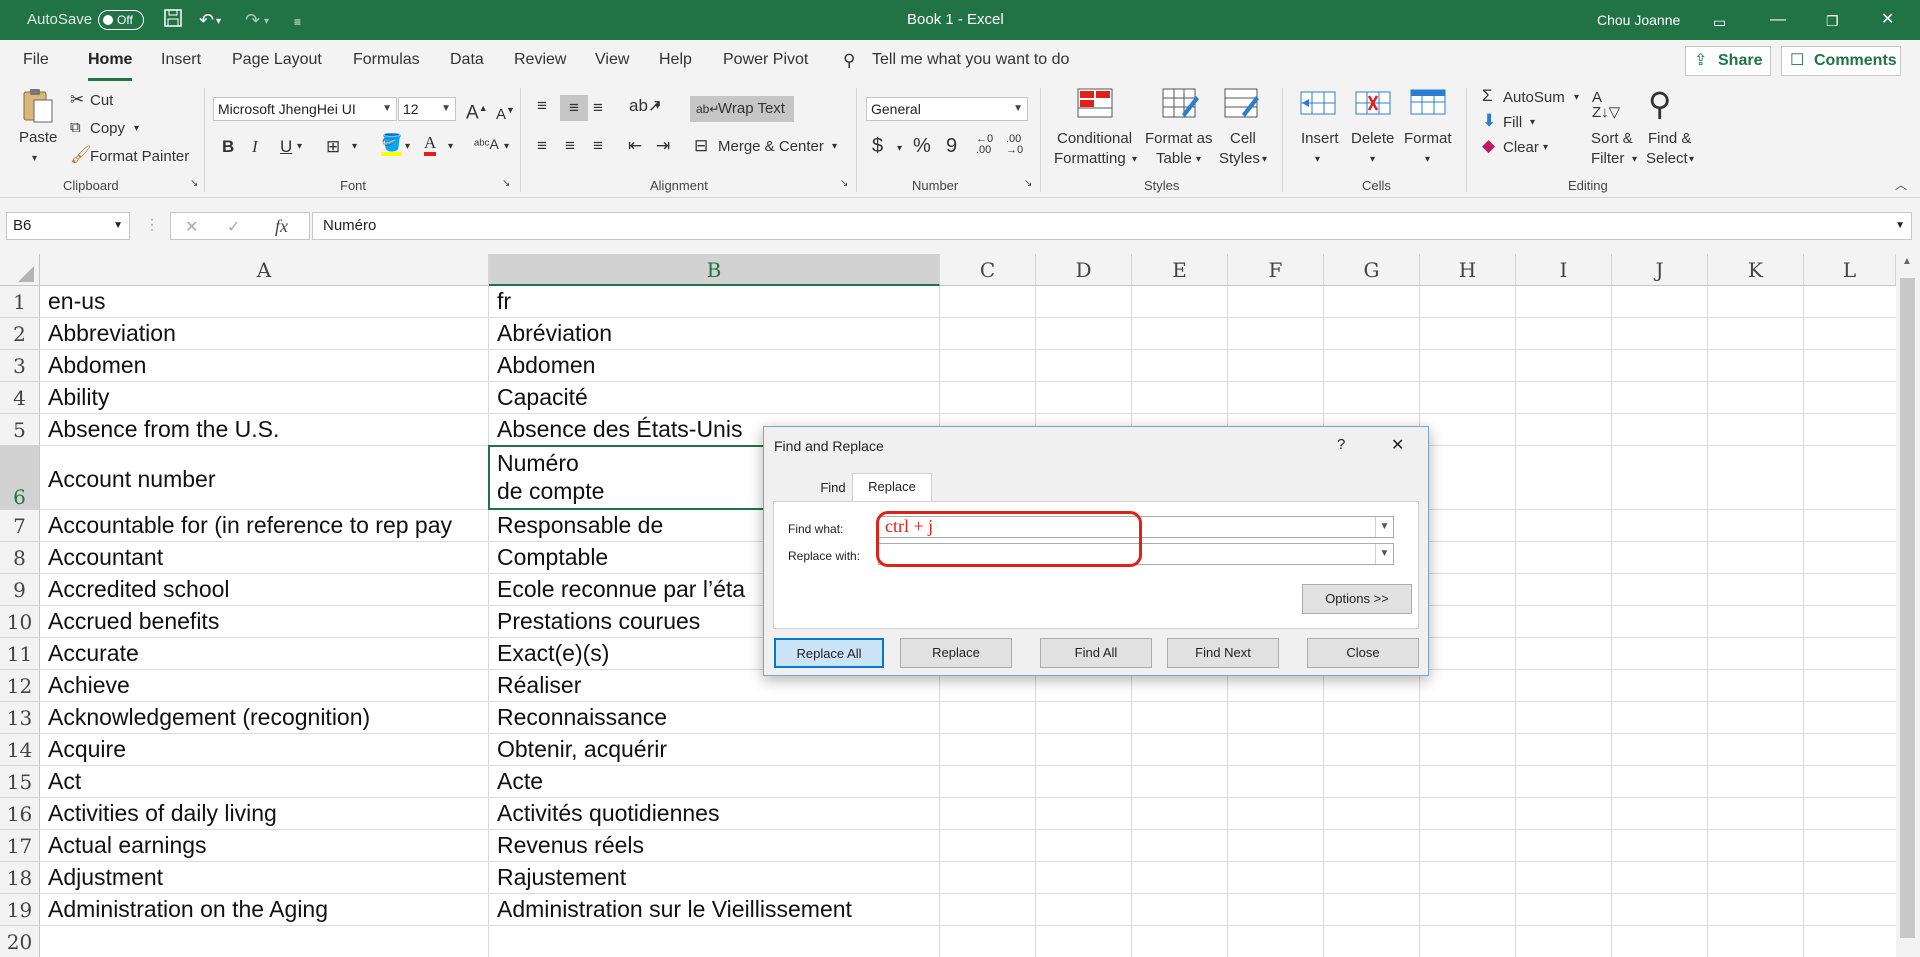  Describe the element at coordinates (1096, 653) in the screenshot. I see `find-all-button: Find All` at that location.